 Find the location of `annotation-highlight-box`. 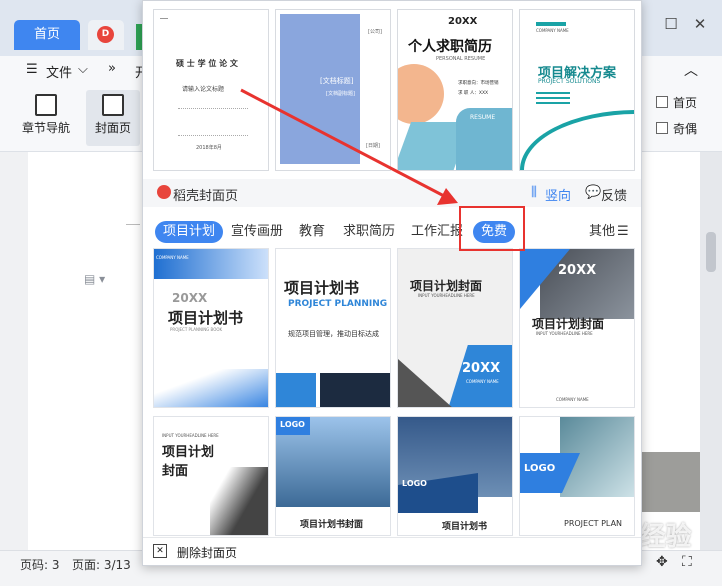

annotation-highlight-box is located at coordinates (492, 228).